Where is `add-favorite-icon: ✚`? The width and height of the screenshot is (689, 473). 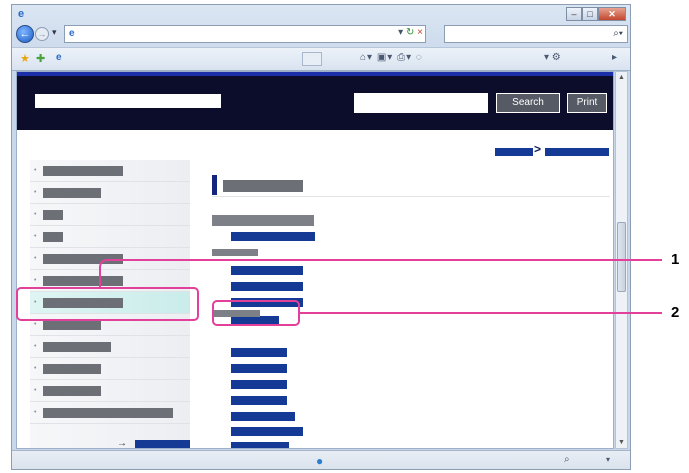 add-favorite-icon: ✚ is located at coordinates (40, 58).